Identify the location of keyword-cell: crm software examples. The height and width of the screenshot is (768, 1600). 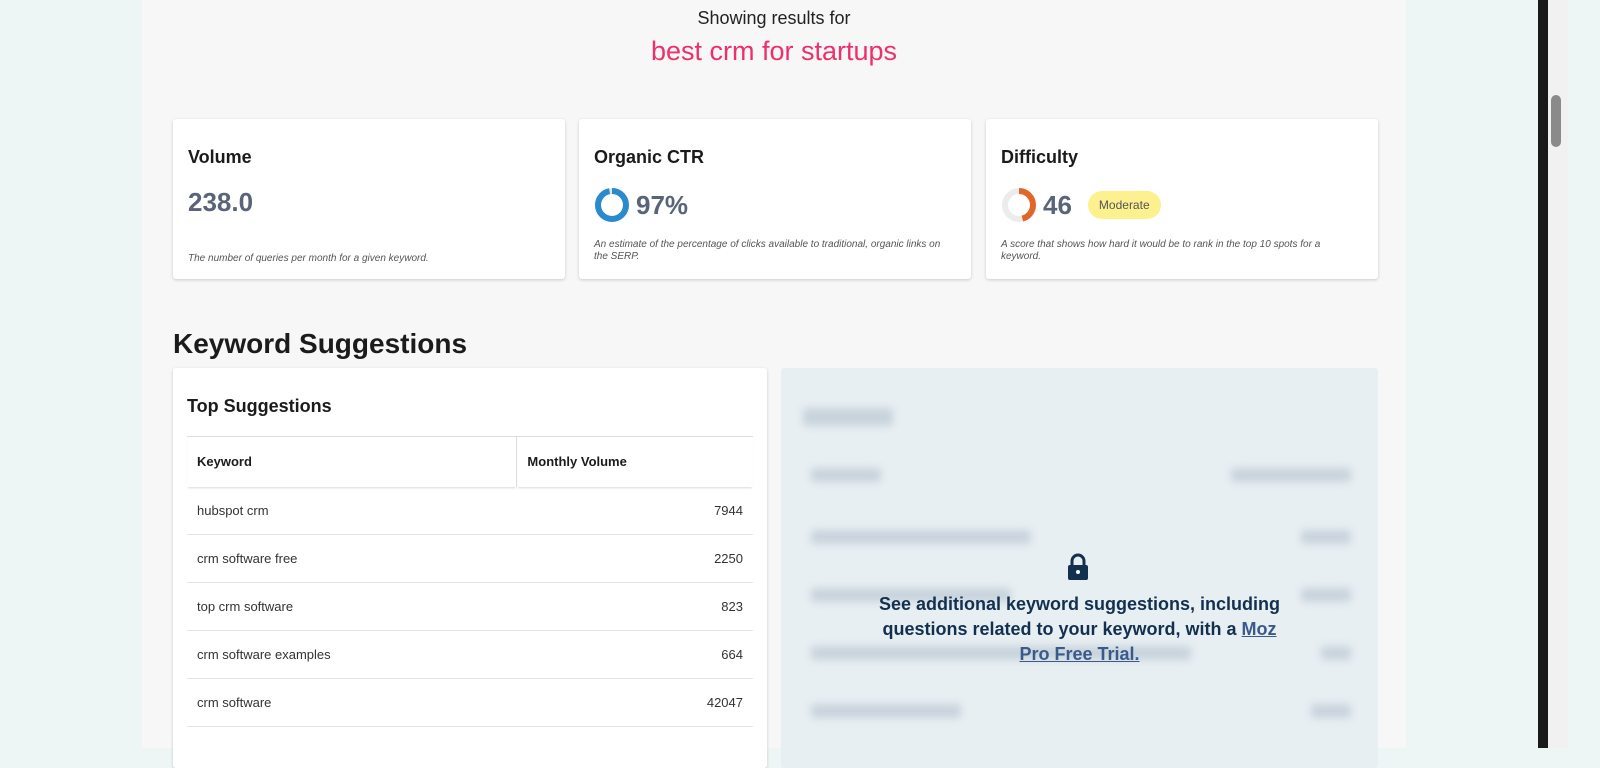
(352, 654).